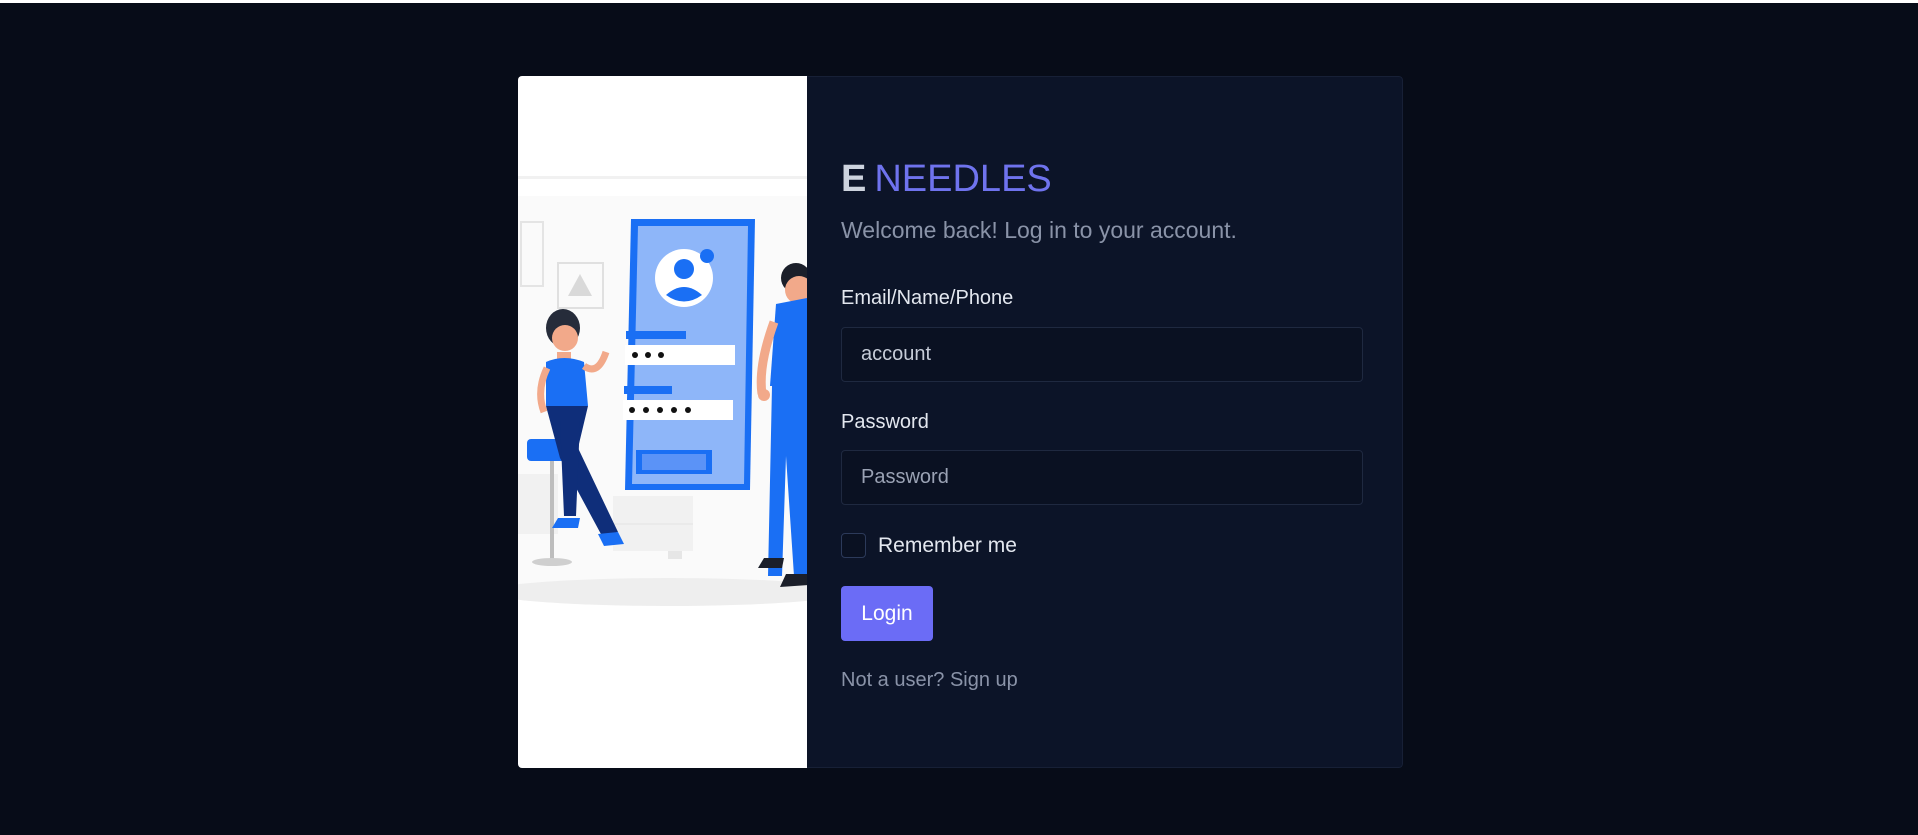 The image size is (1918, 835). What do you see at coordinates (1039, 230) in the screenshot?
I see `page-subtitle: Welcome back! Log in to your account.` at bounding box center [1039, 230].